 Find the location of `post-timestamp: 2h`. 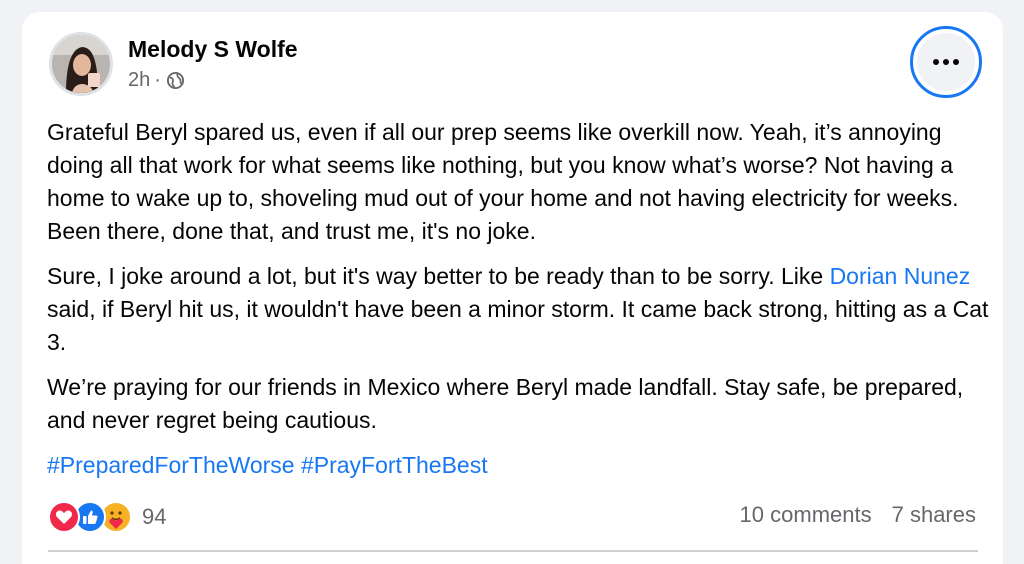

post-timestamp: 2h is located at coordinates (139, 80).